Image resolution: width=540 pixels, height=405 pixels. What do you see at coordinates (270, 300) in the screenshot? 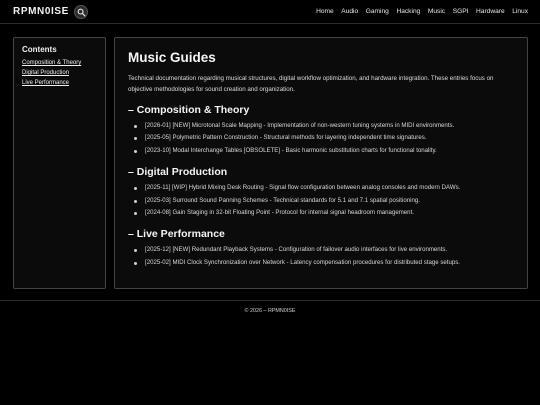
I see `footer-divider` at bounding box center [270, 300].